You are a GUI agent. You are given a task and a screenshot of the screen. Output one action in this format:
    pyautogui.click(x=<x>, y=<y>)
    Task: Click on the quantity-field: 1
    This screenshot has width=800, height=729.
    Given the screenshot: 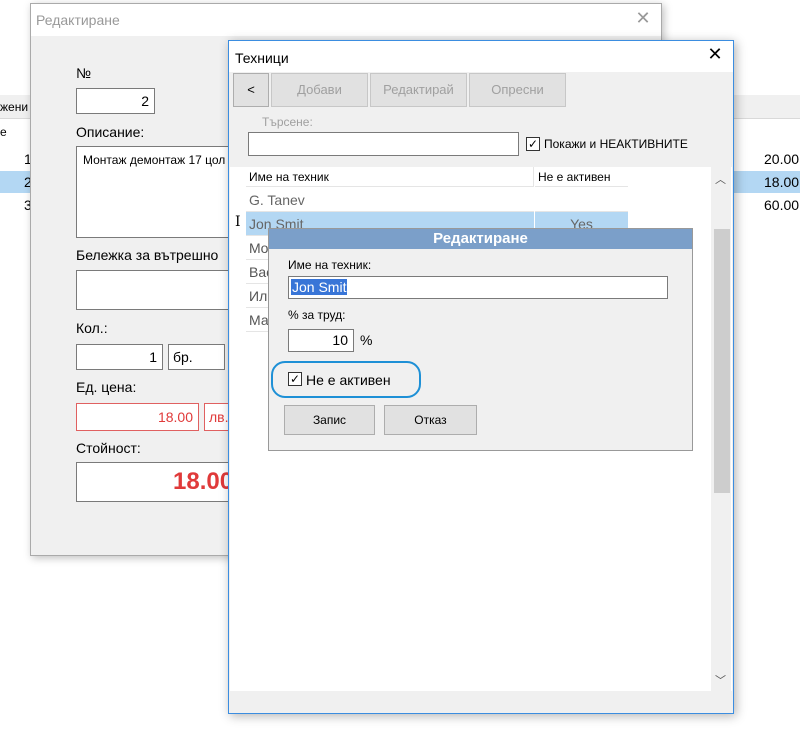 What is the action you would take?
    pyautogui.click(x=119, y=357)
    